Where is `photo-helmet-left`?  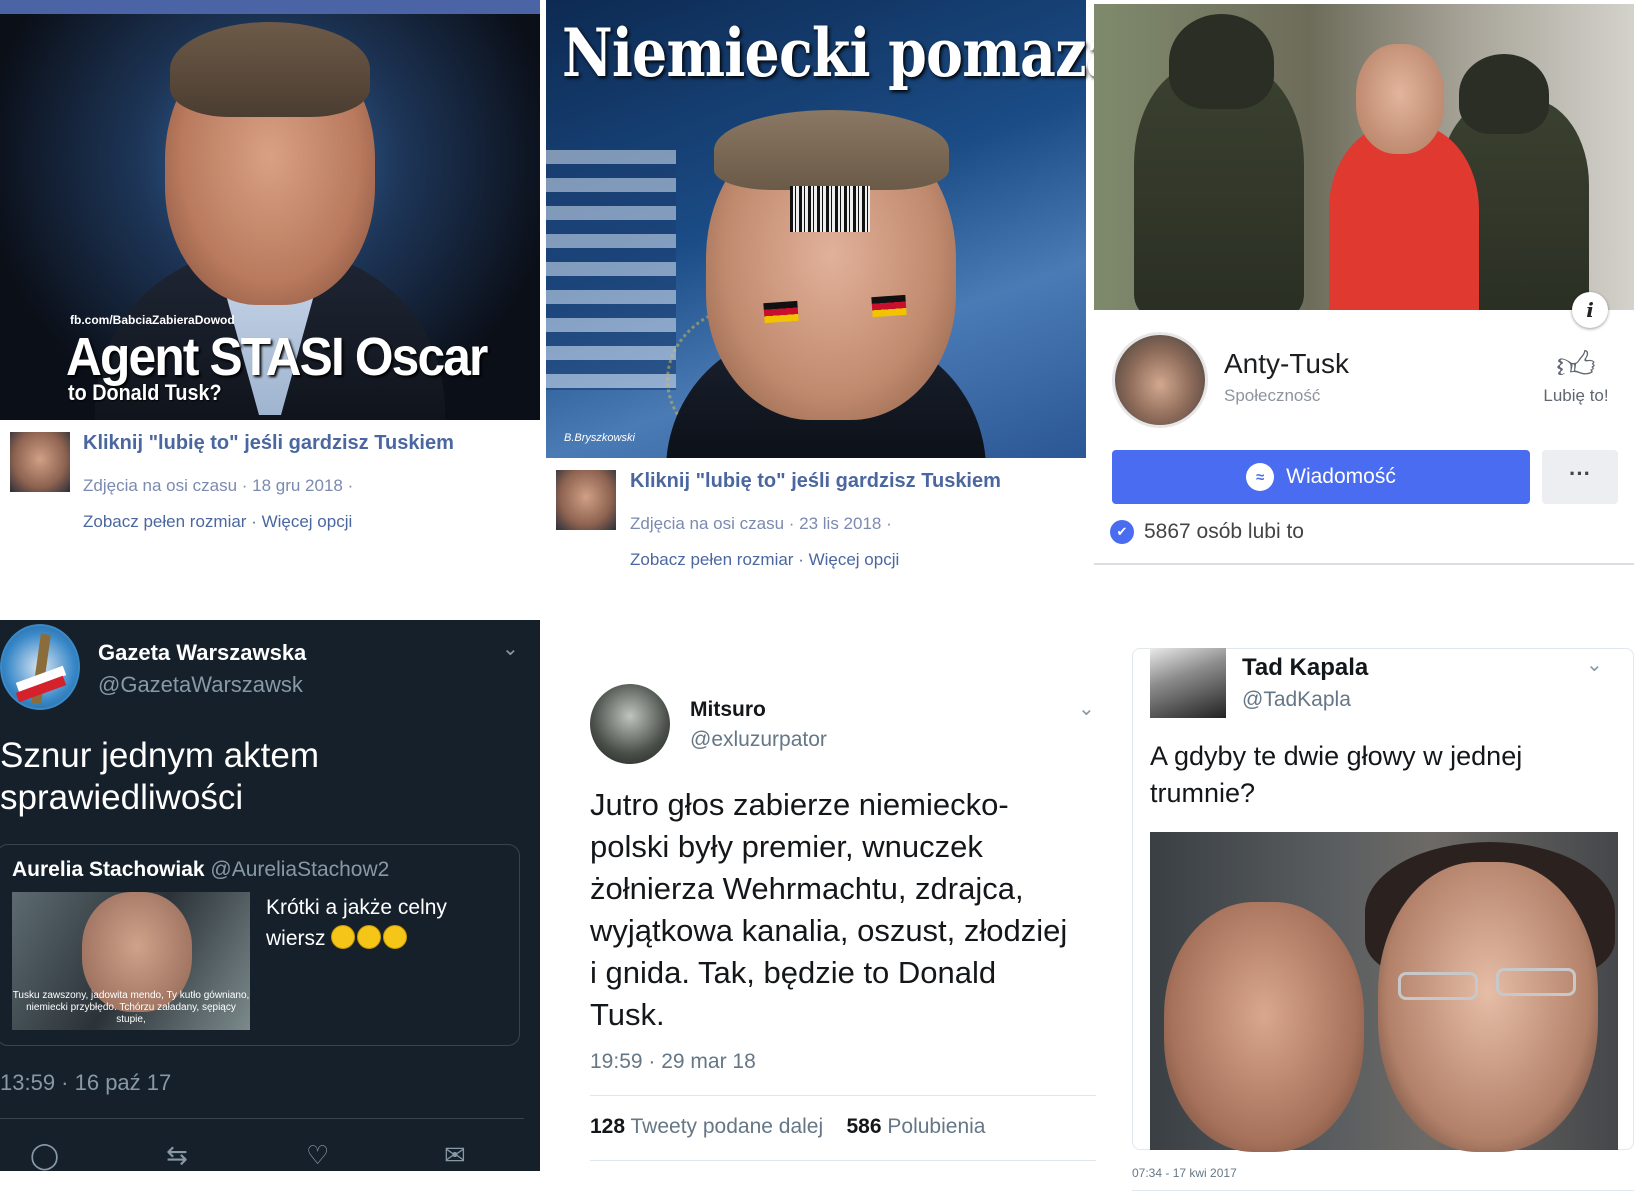
photo-helmet-left is located at coordinates (1221, 61).